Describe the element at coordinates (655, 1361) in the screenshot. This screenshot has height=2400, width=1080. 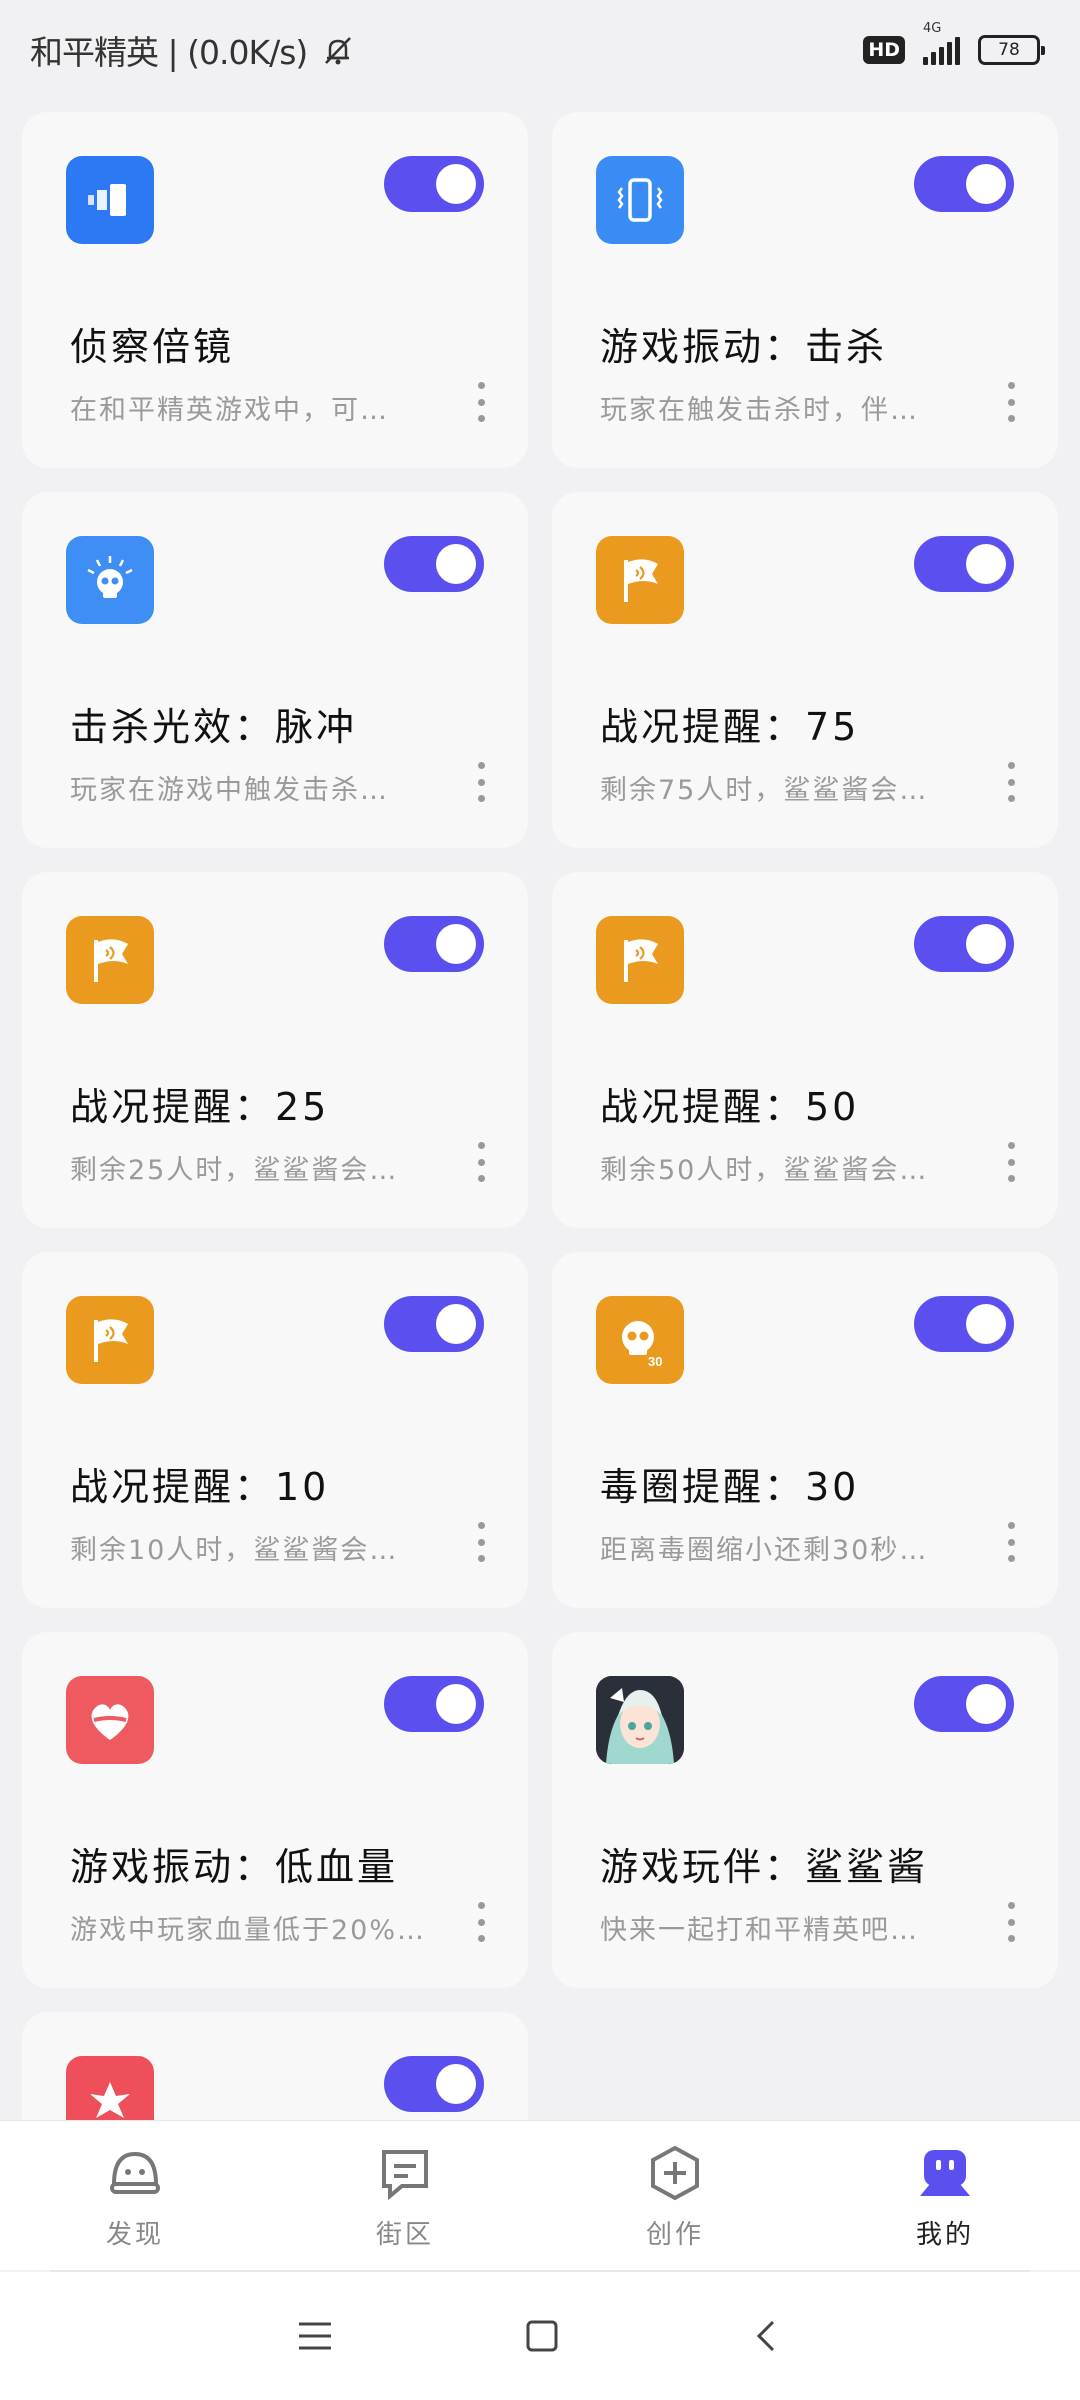
I see `svg-text: 30` at that location.